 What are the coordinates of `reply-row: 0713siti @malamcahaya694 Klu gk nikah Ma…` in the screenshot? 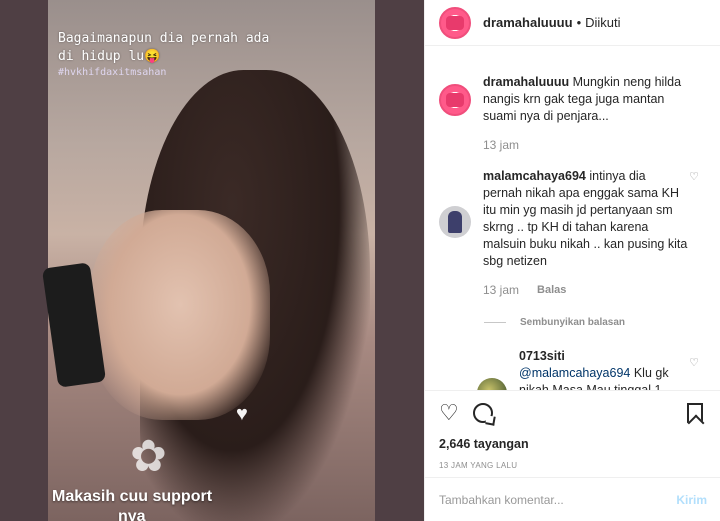 It's located at (572, 369).